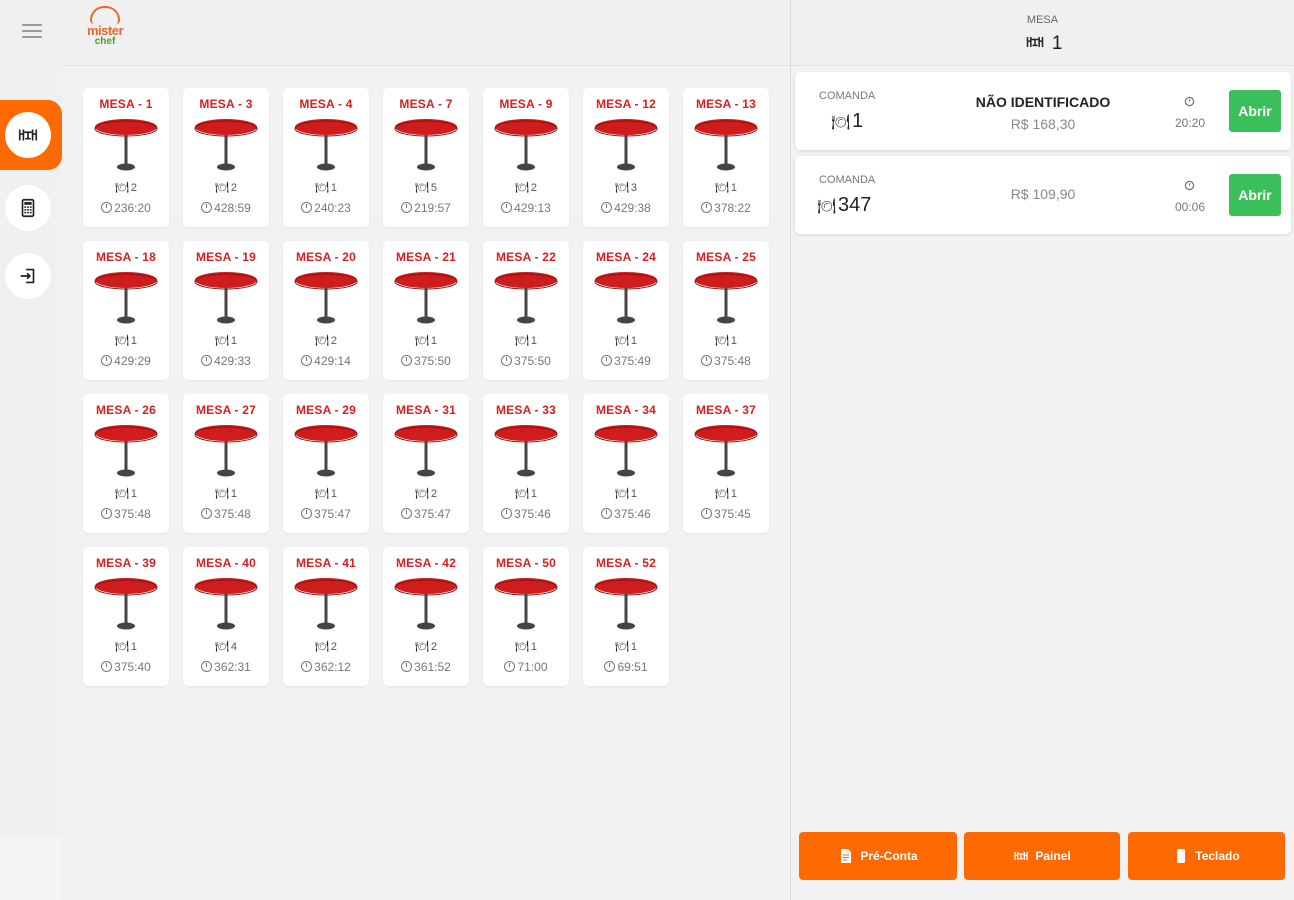 The width and height of the screenshot is (1294, 900). What do you see at coordinates (426, 208) in the screenshot?
I see `table-time: 219:57` at bounding box center [426, 208].